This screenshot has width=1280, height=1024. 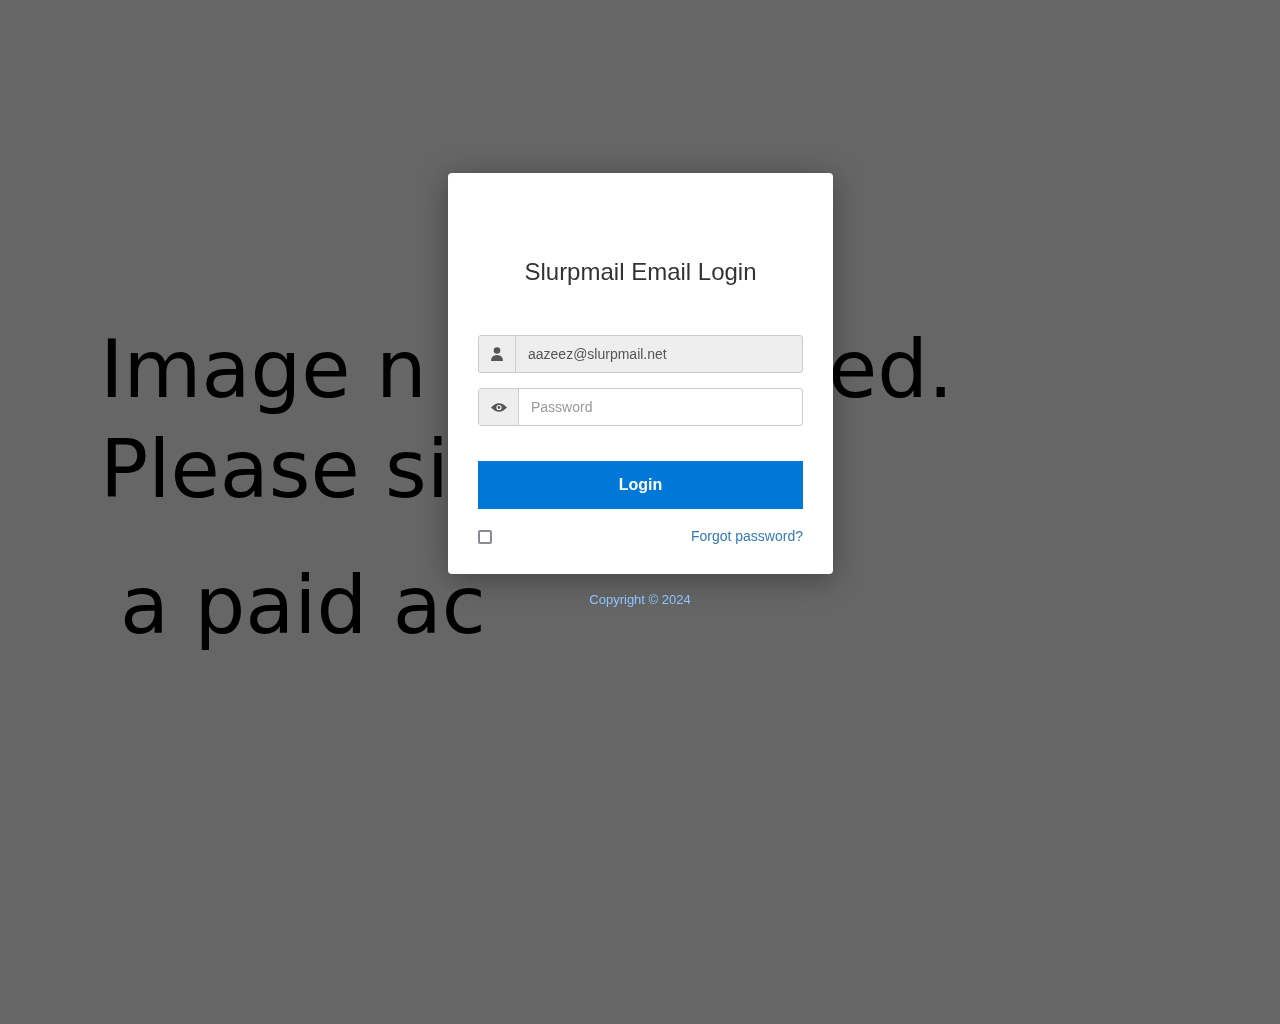 What do you see at coordinates (660, 407) in the screenshot?
I see `password-input: Password` at bounding box center [660, 407].